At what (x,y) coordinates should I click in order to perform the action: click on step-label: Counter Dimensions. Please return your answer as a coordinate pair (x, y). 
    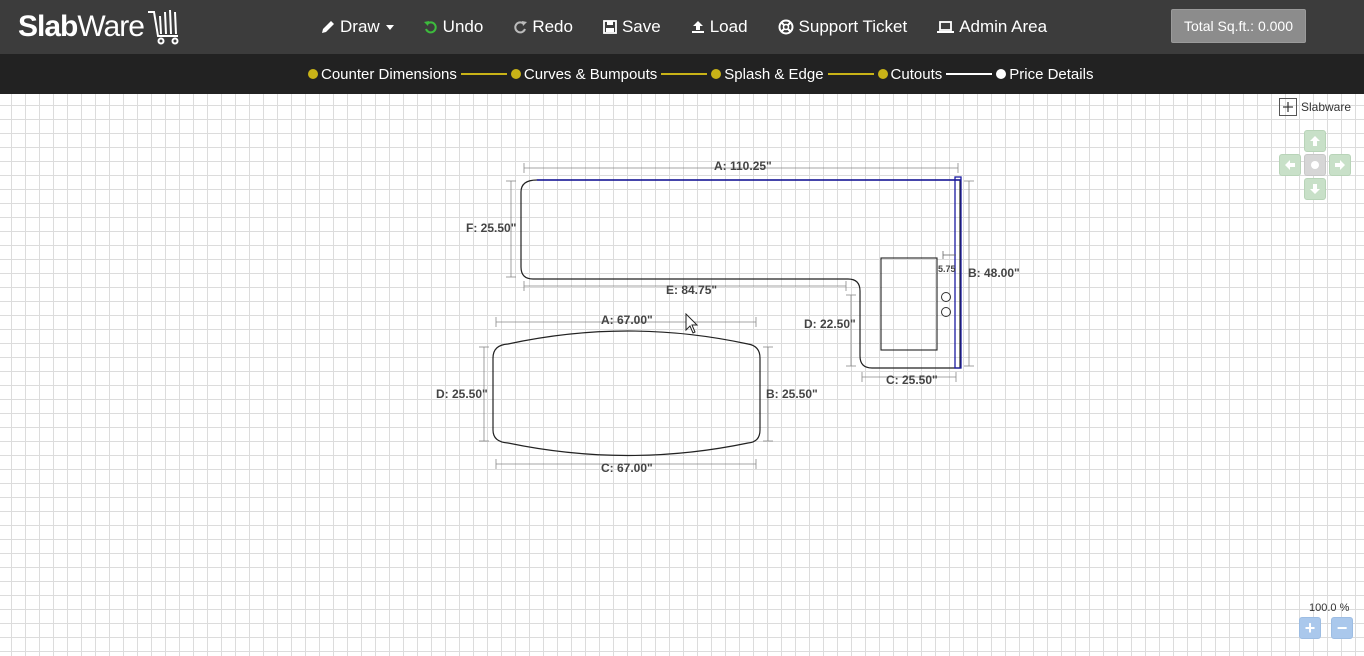
    Looking at the image, I should click on (389, 74).